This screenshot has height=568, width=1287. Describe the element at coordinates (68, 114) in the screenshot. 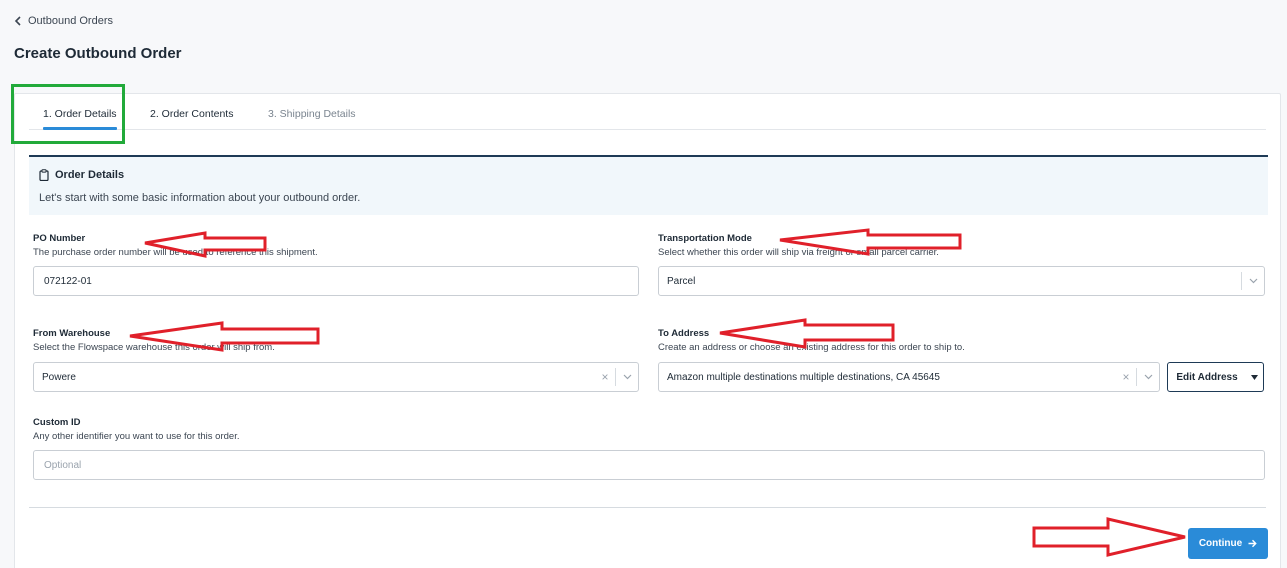

I see `annotation-highlight-box` at that location.